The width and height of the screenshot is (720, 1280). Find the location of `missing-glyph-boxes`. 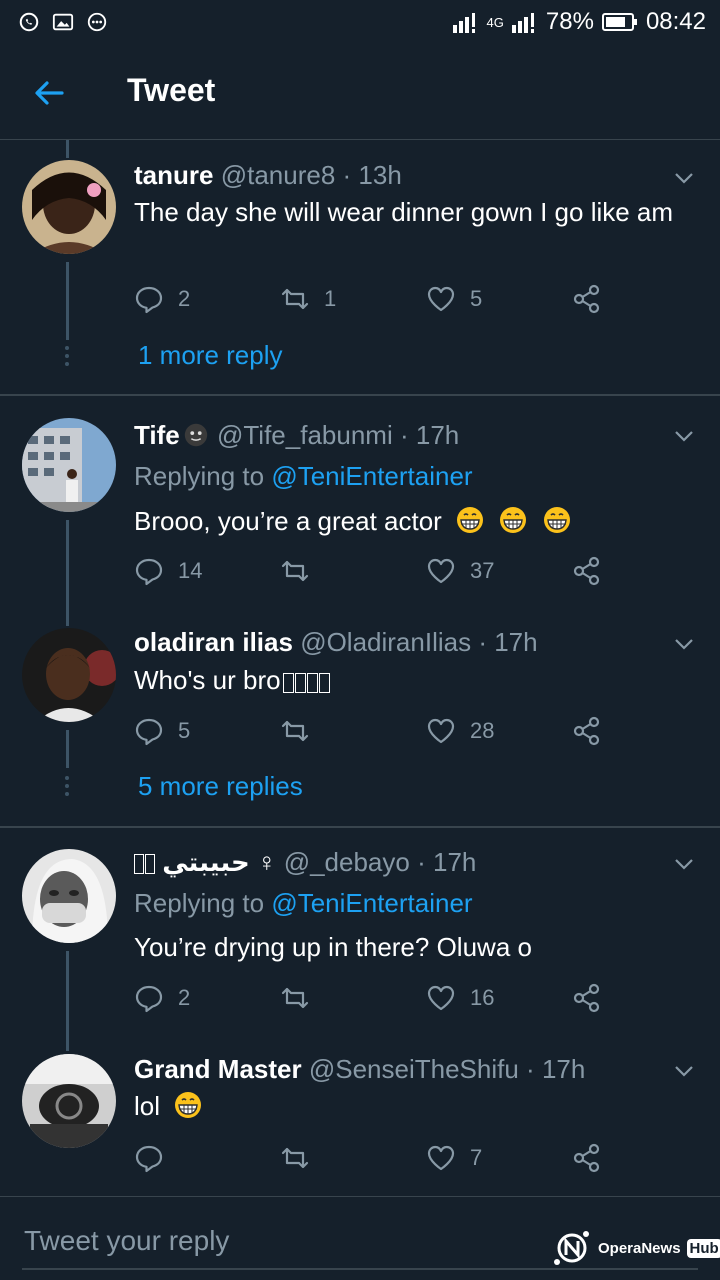

missing-glyph-boxes is located at coordinates (144, 865).